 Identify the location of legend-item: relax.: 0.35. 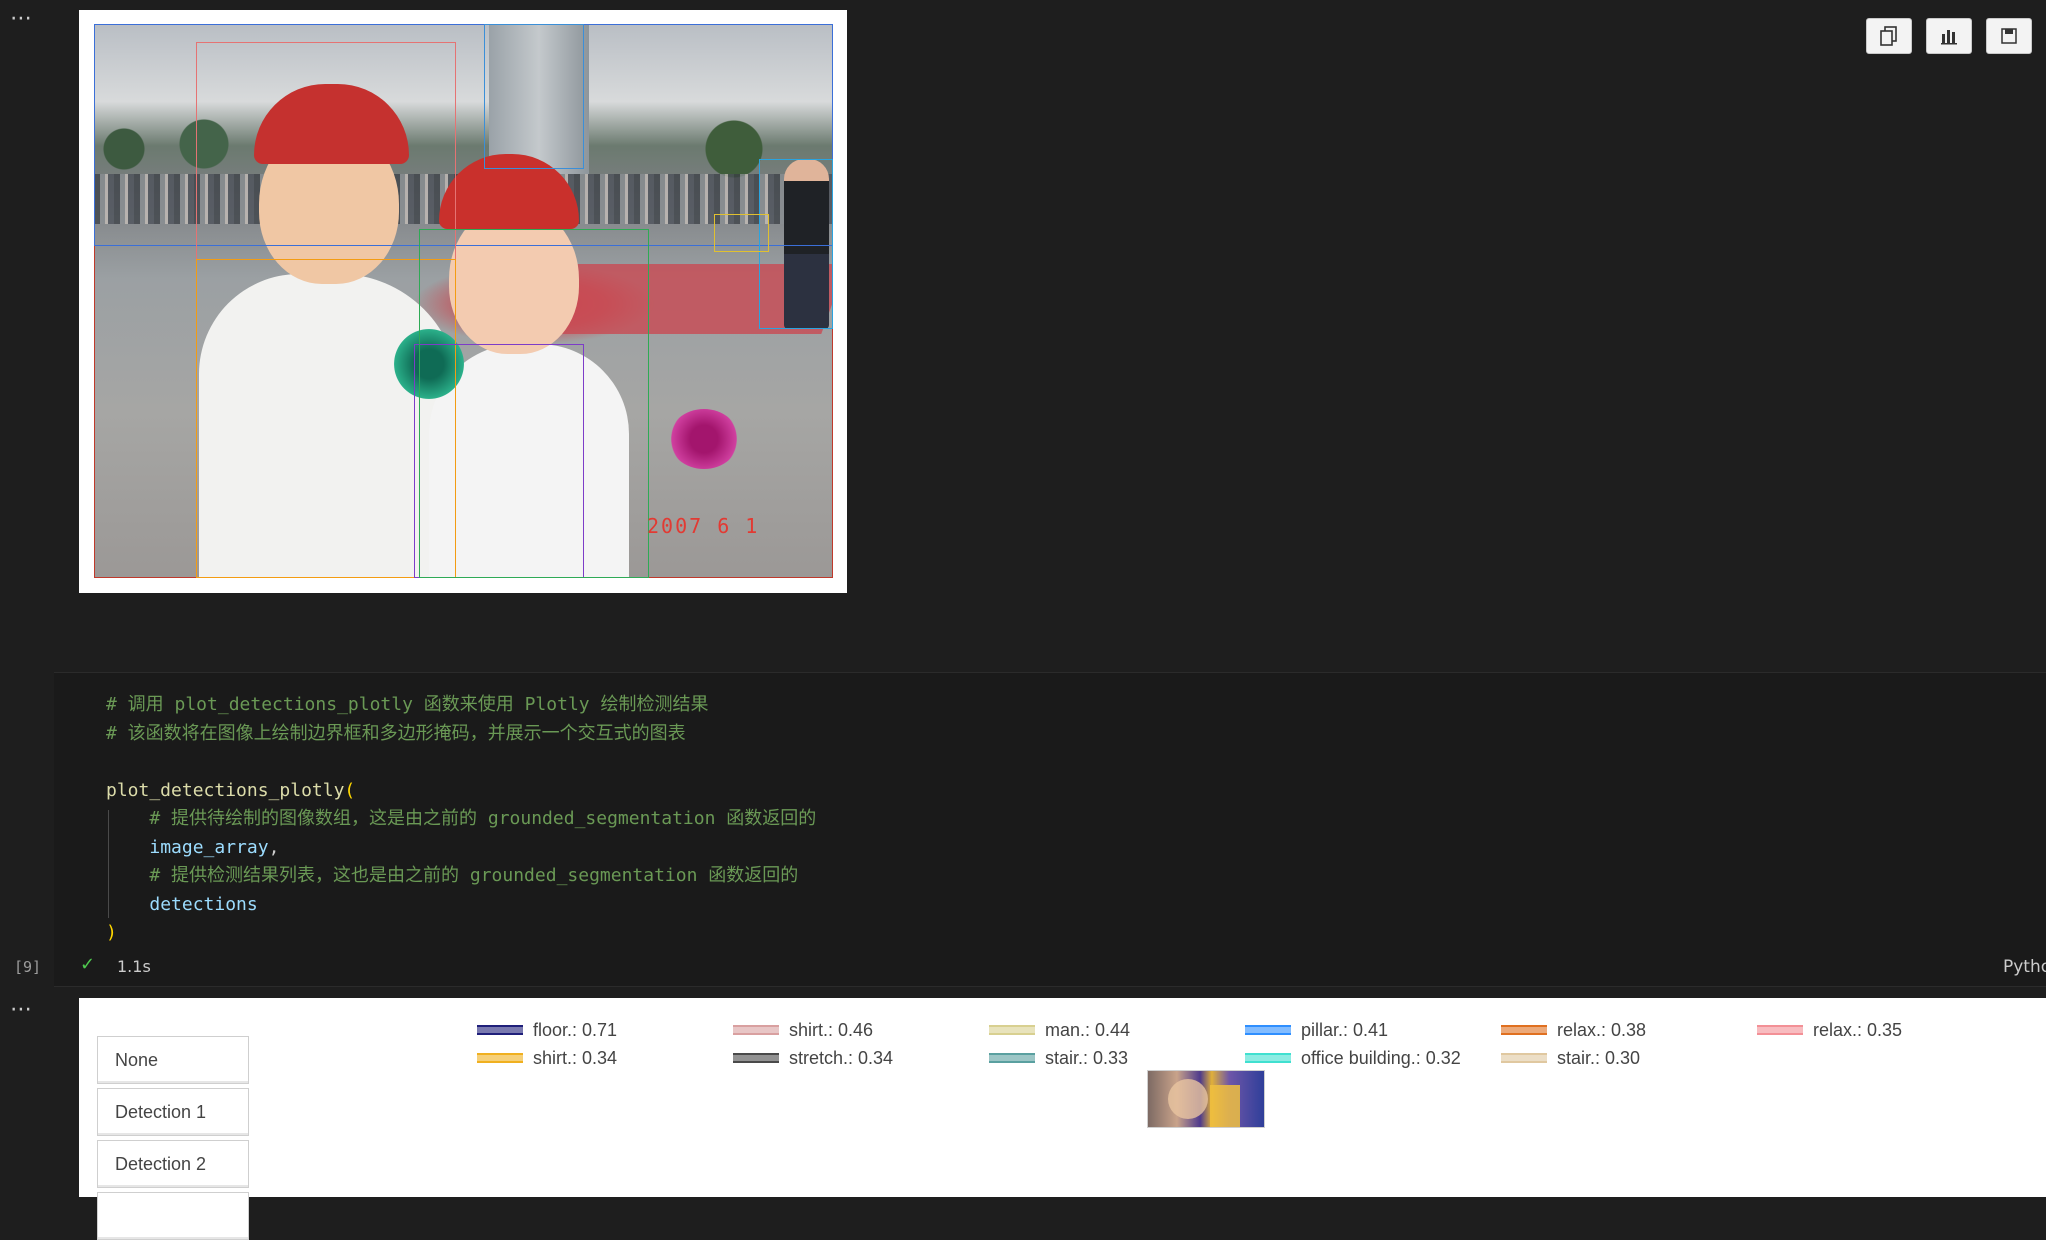
(1829, 1030).